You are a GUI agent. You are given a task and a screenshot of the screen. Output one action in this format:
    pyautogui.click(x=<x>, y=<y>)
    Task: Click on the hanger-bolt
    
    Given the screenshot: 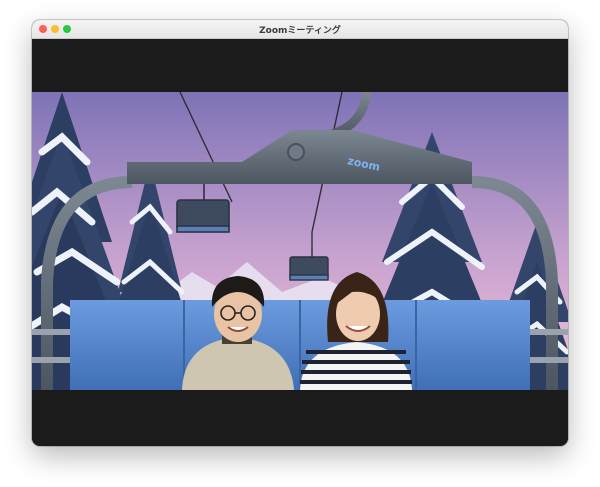 What is the action you would take?
    pyautogui.click(x=296, y=152)
    